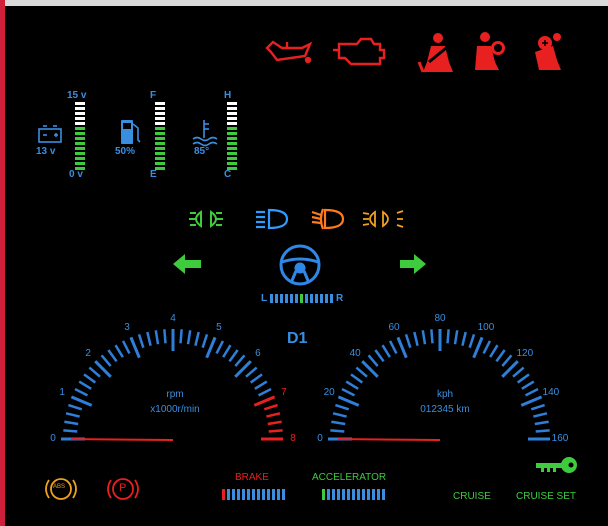 This screenshot has height=526, width=608. I want to click on parking-lights-icon, so click(206, 219).